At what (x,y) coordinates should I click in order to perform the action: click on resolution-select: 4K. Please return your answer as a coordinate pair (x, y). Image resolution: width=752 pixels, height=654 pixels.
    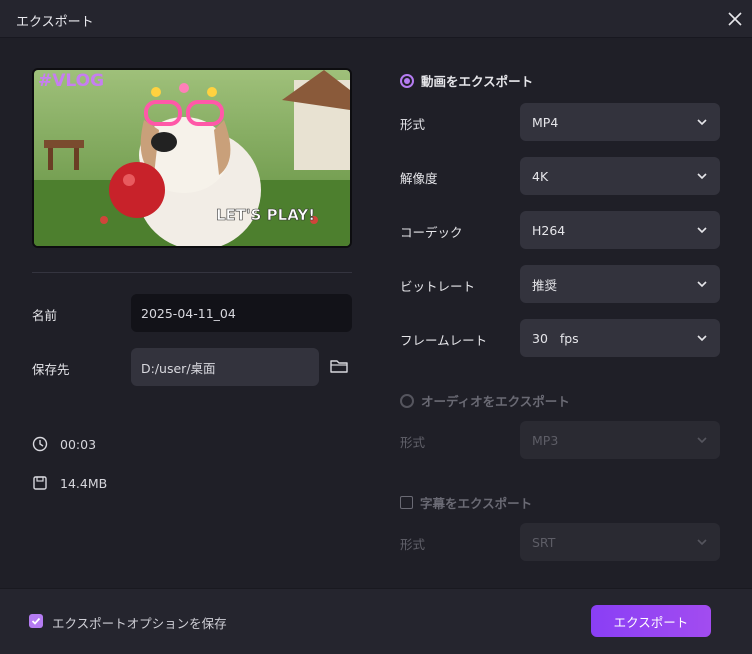
    Looking at the image, I should click on (620, 176).